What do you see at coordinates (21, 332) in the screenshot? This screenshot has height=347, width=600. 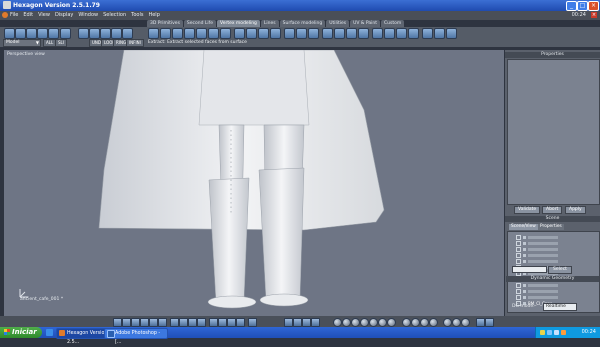 I see `start-button: Iniciar` at bounding box center [21, 332].